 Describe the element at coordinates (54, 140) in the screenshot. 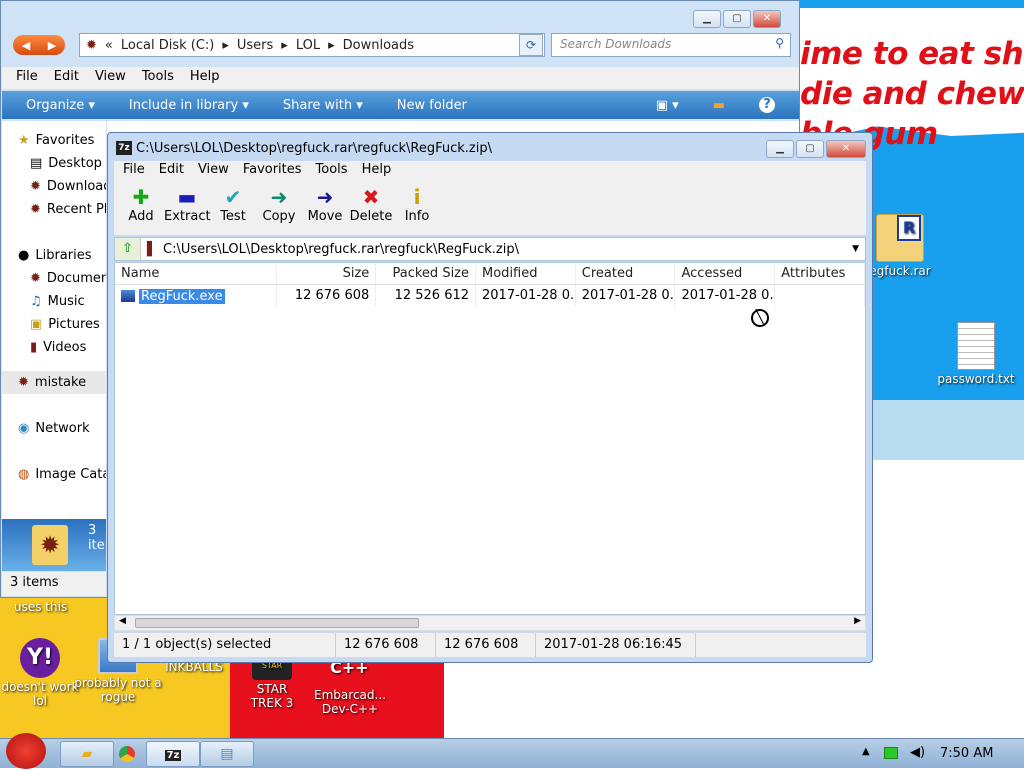

I see `nav-favorites: ★ Favorites` at that location.